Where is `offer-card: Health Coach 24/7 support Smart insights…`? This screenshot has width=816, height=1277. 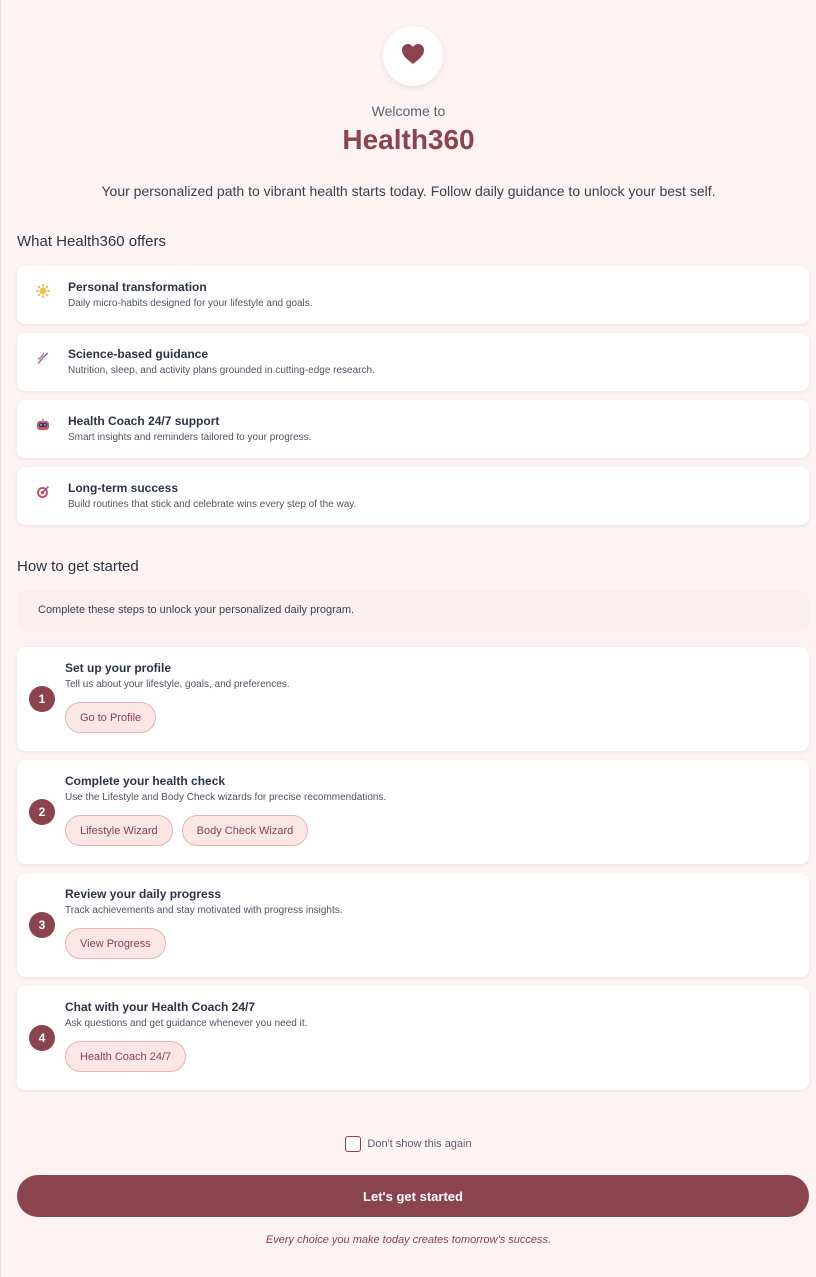
offer-card: Health Coach 24/7 support Smart insights… is located at coordinates (413, 429).